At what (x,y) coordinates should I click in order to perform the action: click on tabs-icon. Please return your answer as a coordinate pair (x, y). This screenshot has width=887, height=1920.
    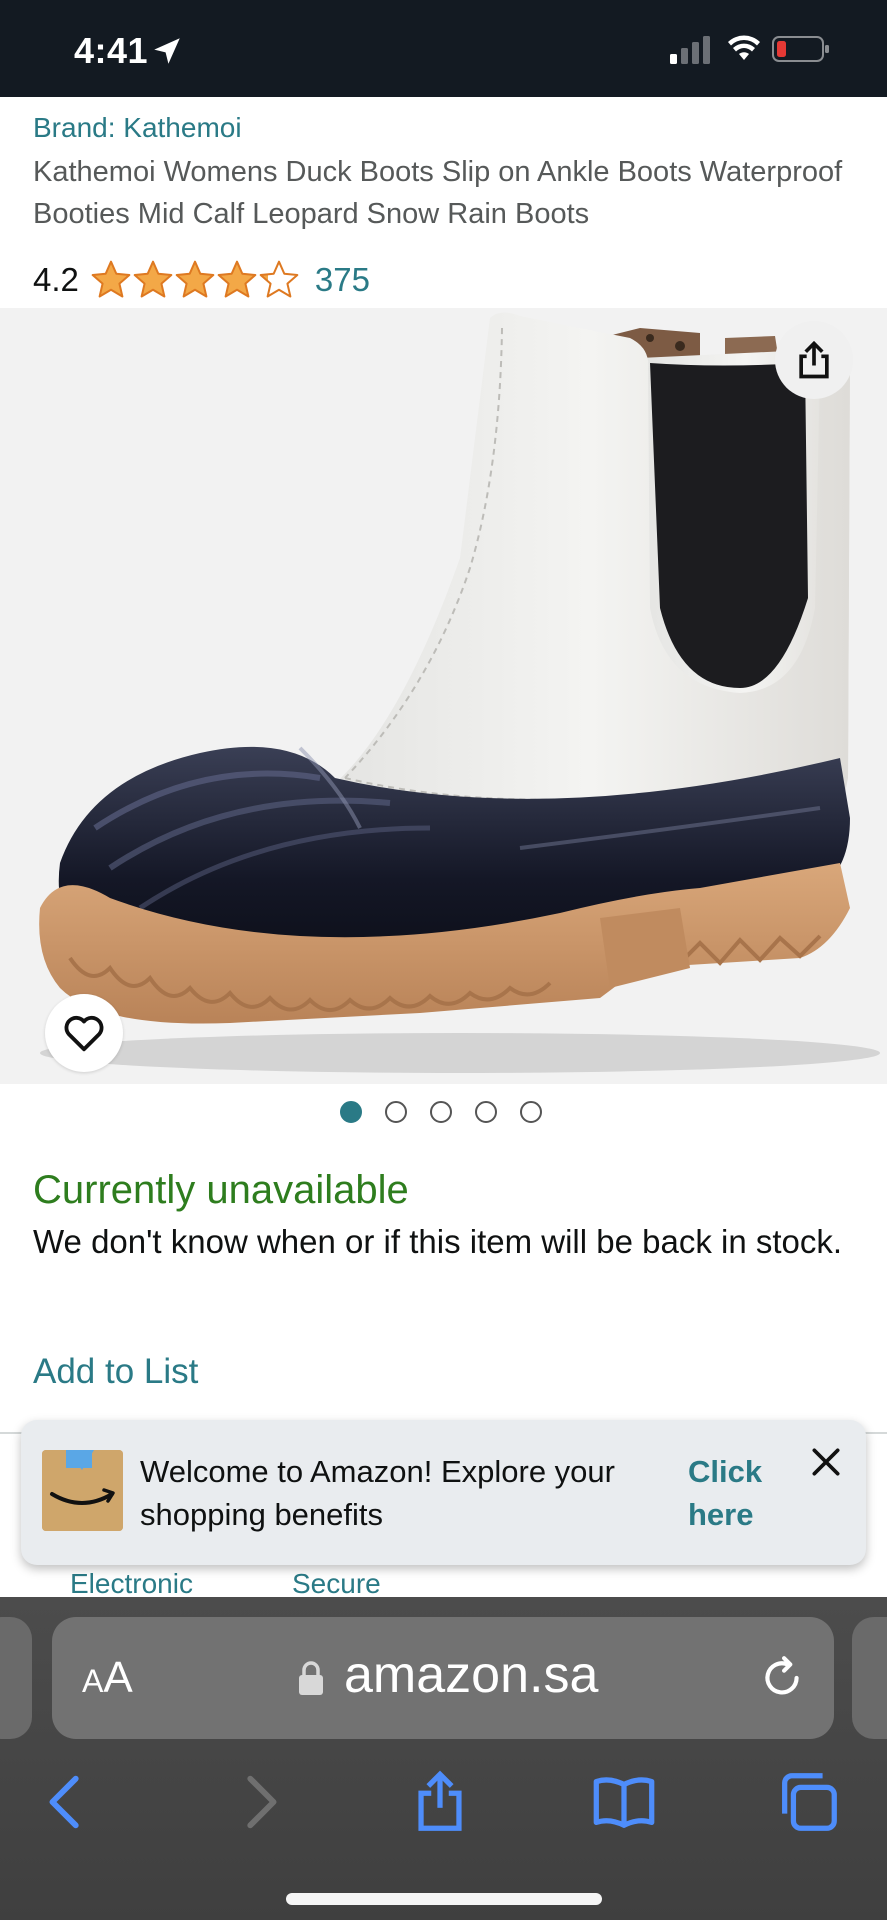
    Looking at the image, I should click on (808, 1802).